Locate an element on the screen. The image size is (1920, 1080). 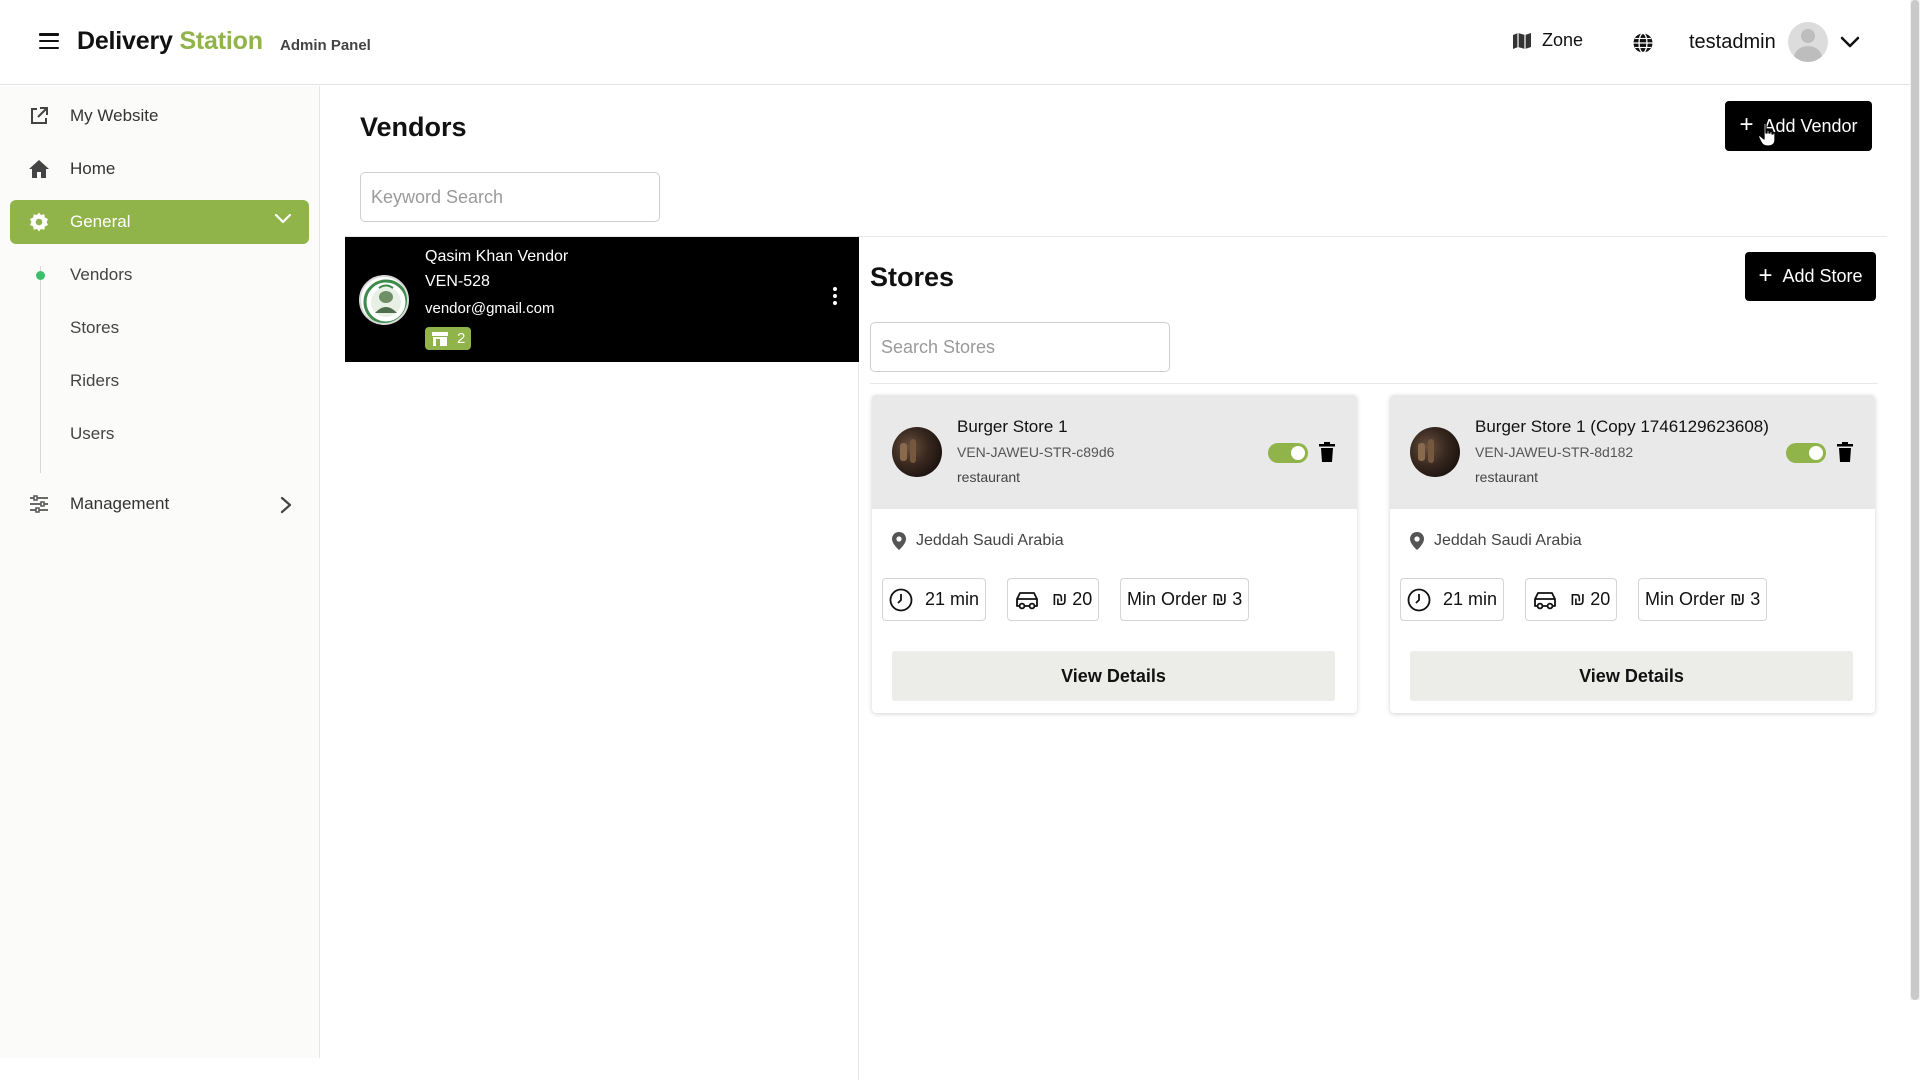
zone-button: Zone is located at coordinates (1547, 40).